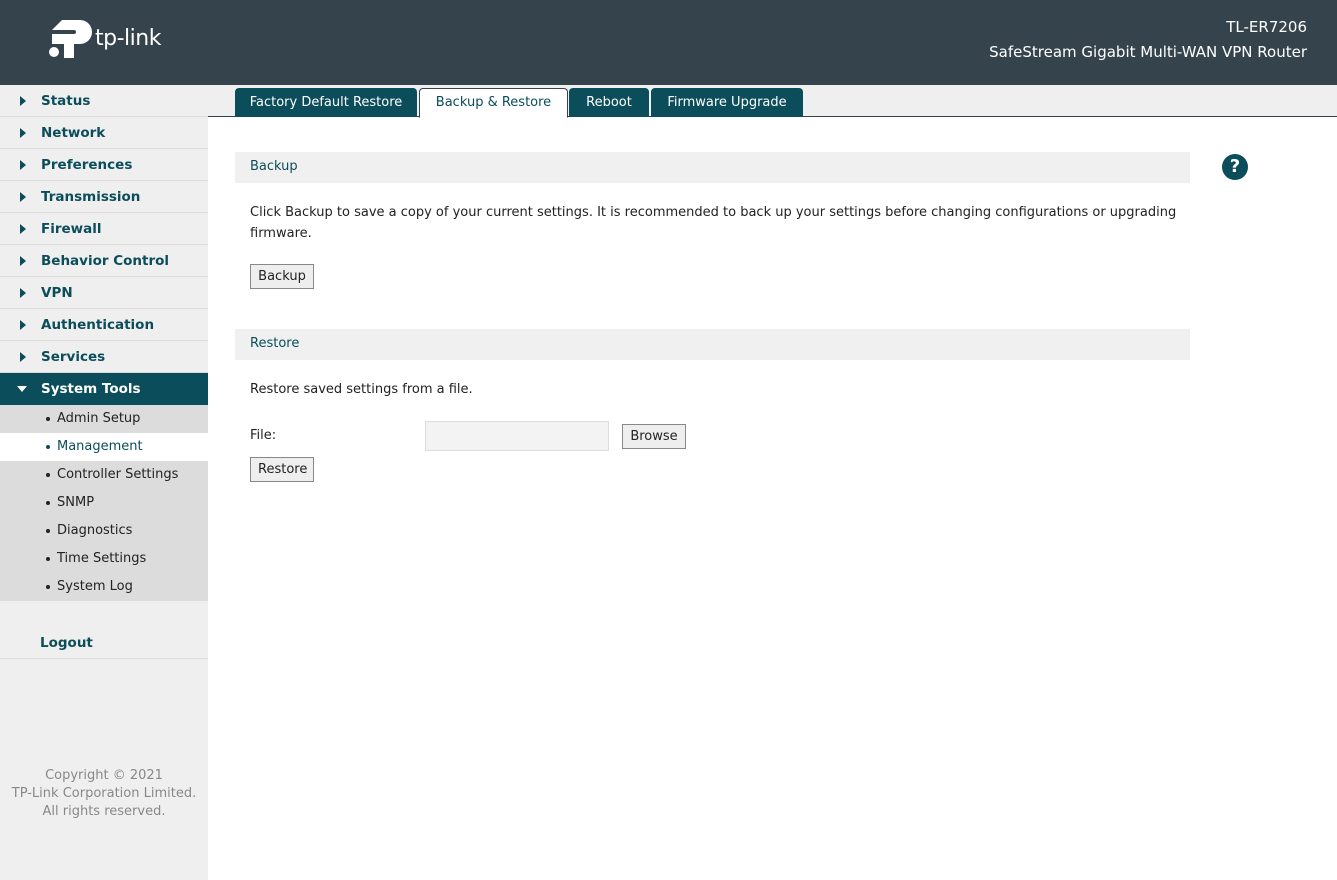 The image size is (1337, 880). Describe the element at coordinates (654, 436) in the screenshot. I see `browse-button: Browse` at that location.